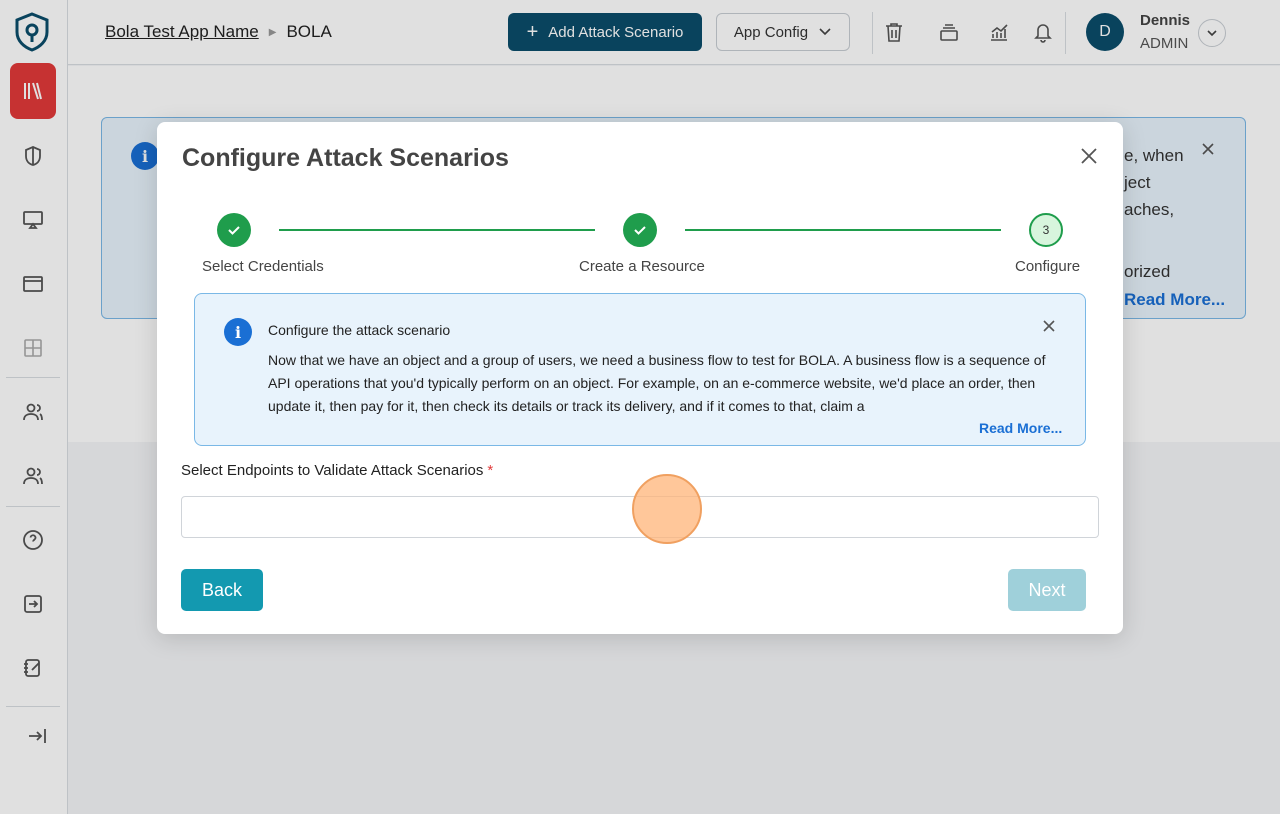  What do you see at coordinates (263, 266) in the screenshot?
I see `step-1-label: Select Credentials` at bounding box center [263, 266].